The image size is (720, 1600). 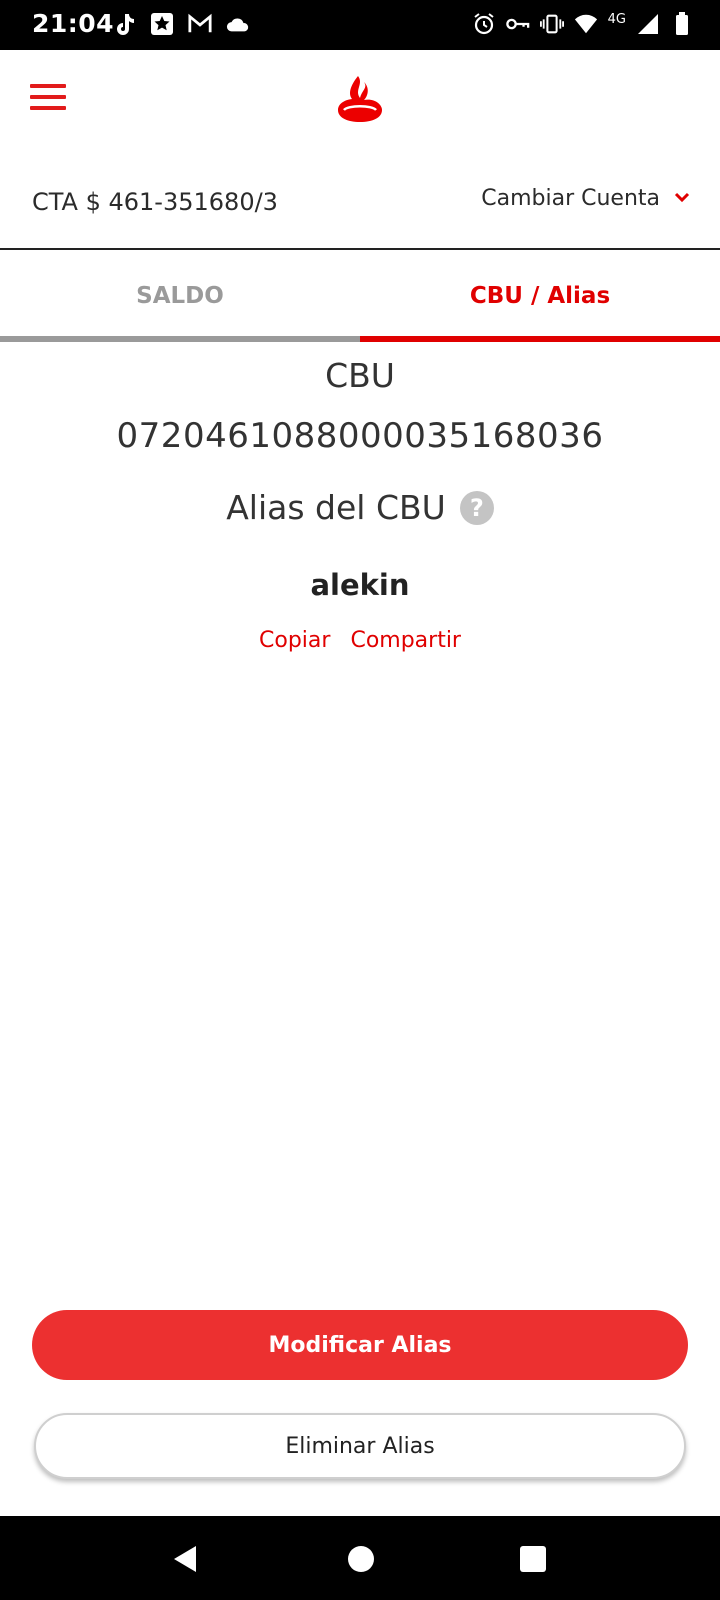 What do you see at coordinates (162, 24) in the screenshot?
I see `star-app-icon` at bounding box center [162, 24].